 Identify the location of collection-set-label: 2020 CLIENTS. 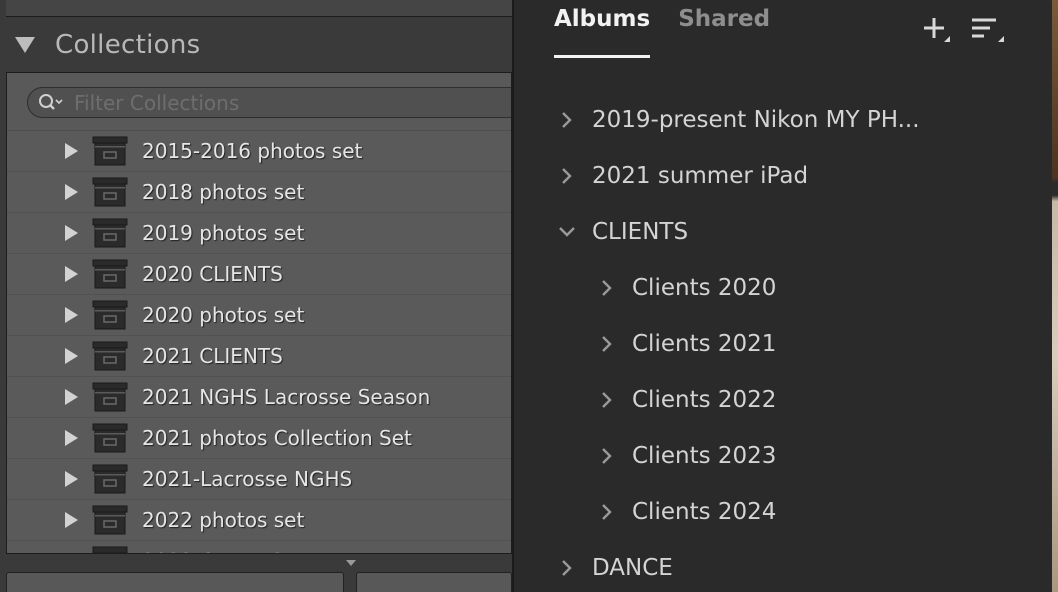
(212, 274).